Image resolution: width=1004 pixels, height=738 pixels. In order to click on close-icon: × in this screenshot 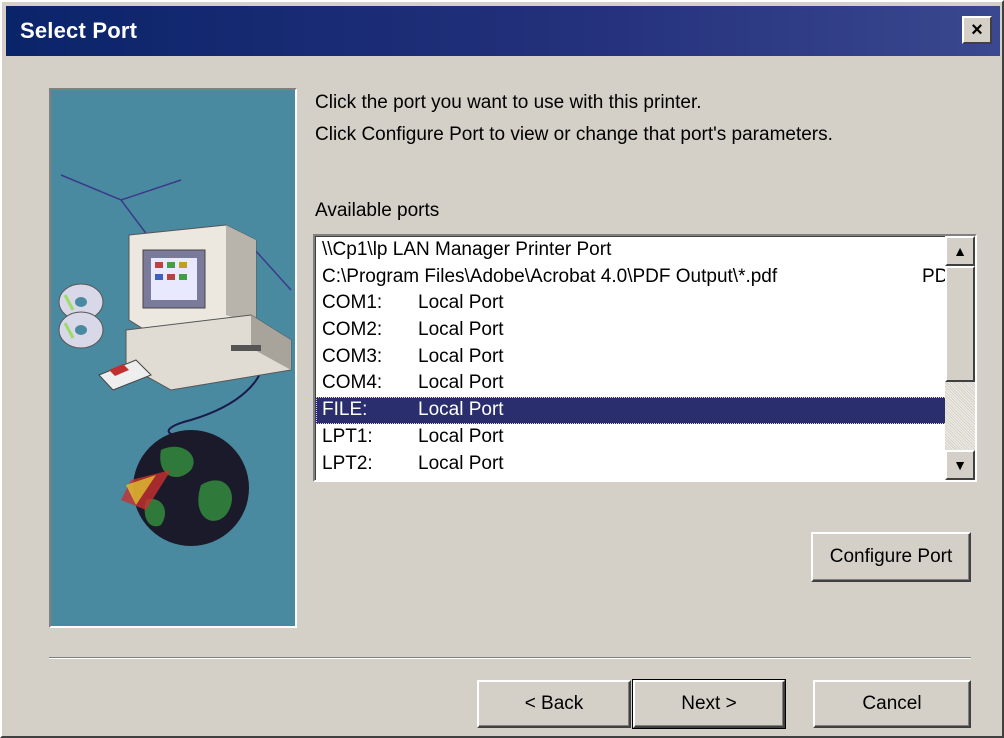, I will do `click(977, 30)`.